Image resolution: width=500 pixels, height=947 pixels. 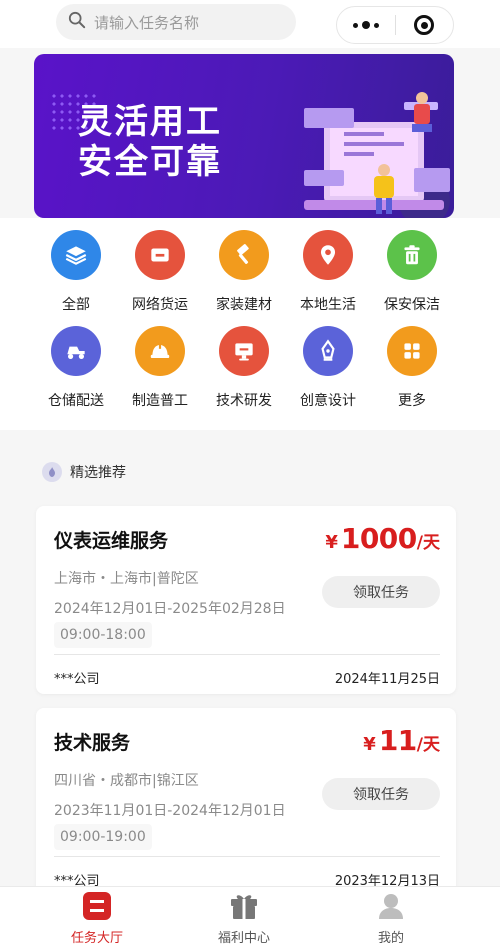 I want to click on category-label: 创意设计, so click(x=328, y=401).